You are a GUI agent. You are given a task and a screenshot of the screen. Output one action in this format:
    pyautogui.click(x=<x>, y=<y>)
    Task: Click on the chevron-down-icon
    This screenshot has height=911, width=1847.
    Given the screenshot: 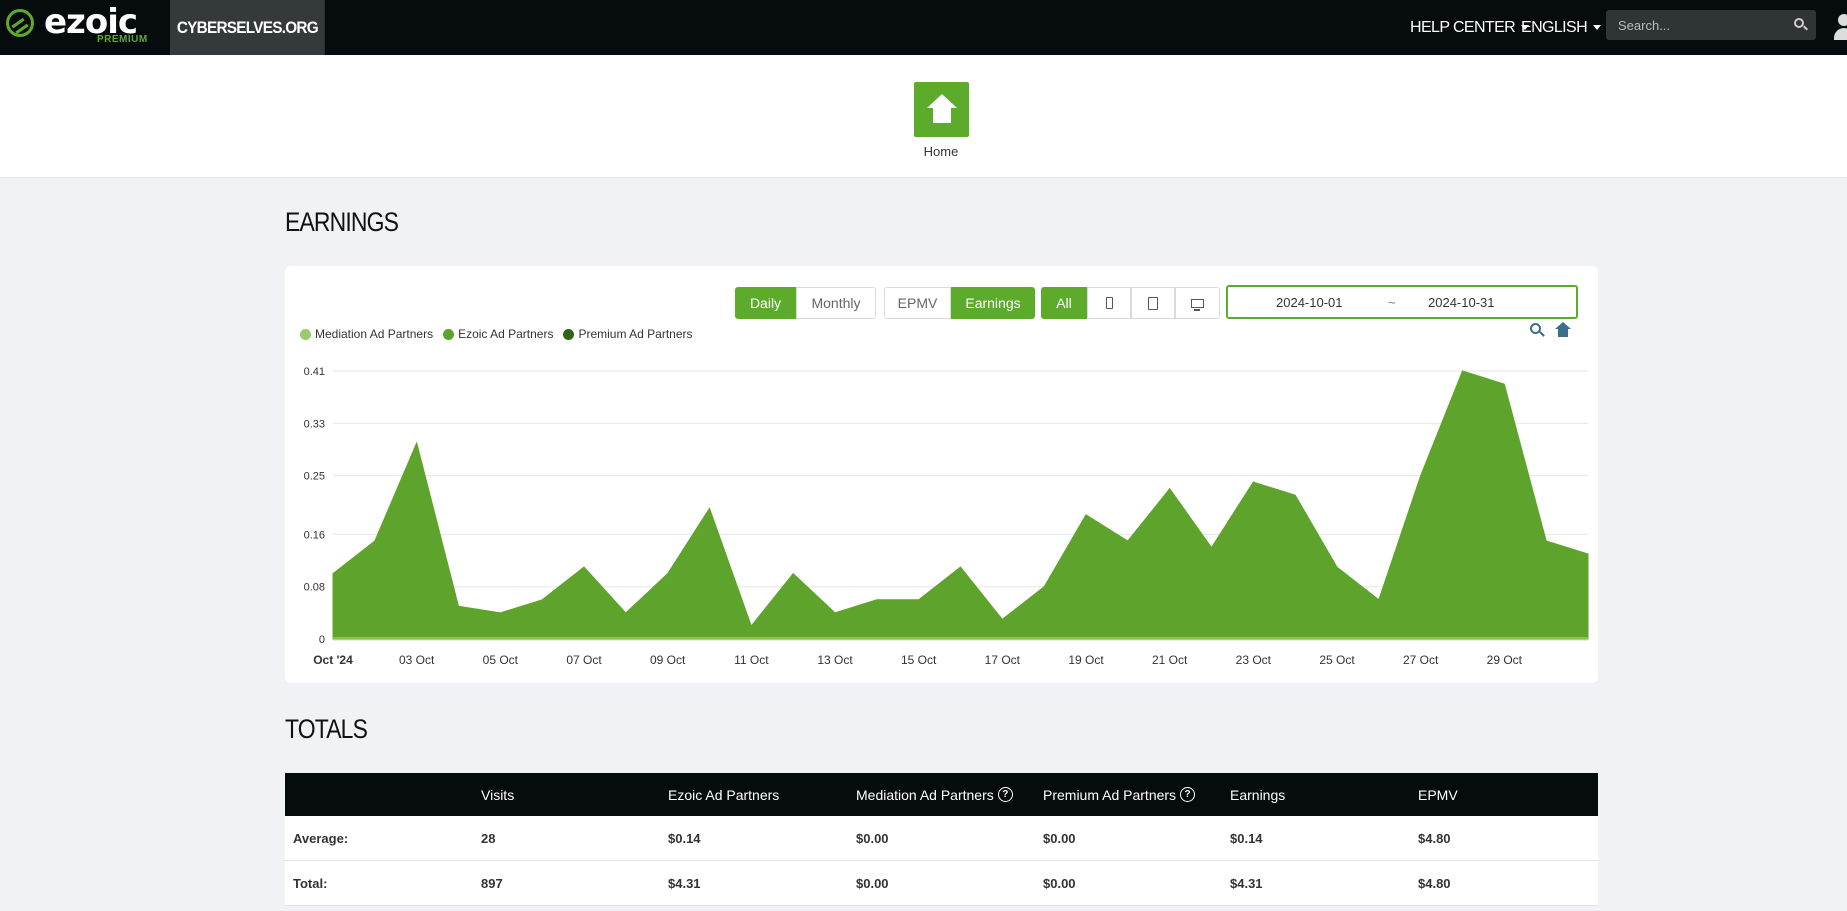 What is the action you would take?
    pyautogui.click(x=1597, y=27)
    